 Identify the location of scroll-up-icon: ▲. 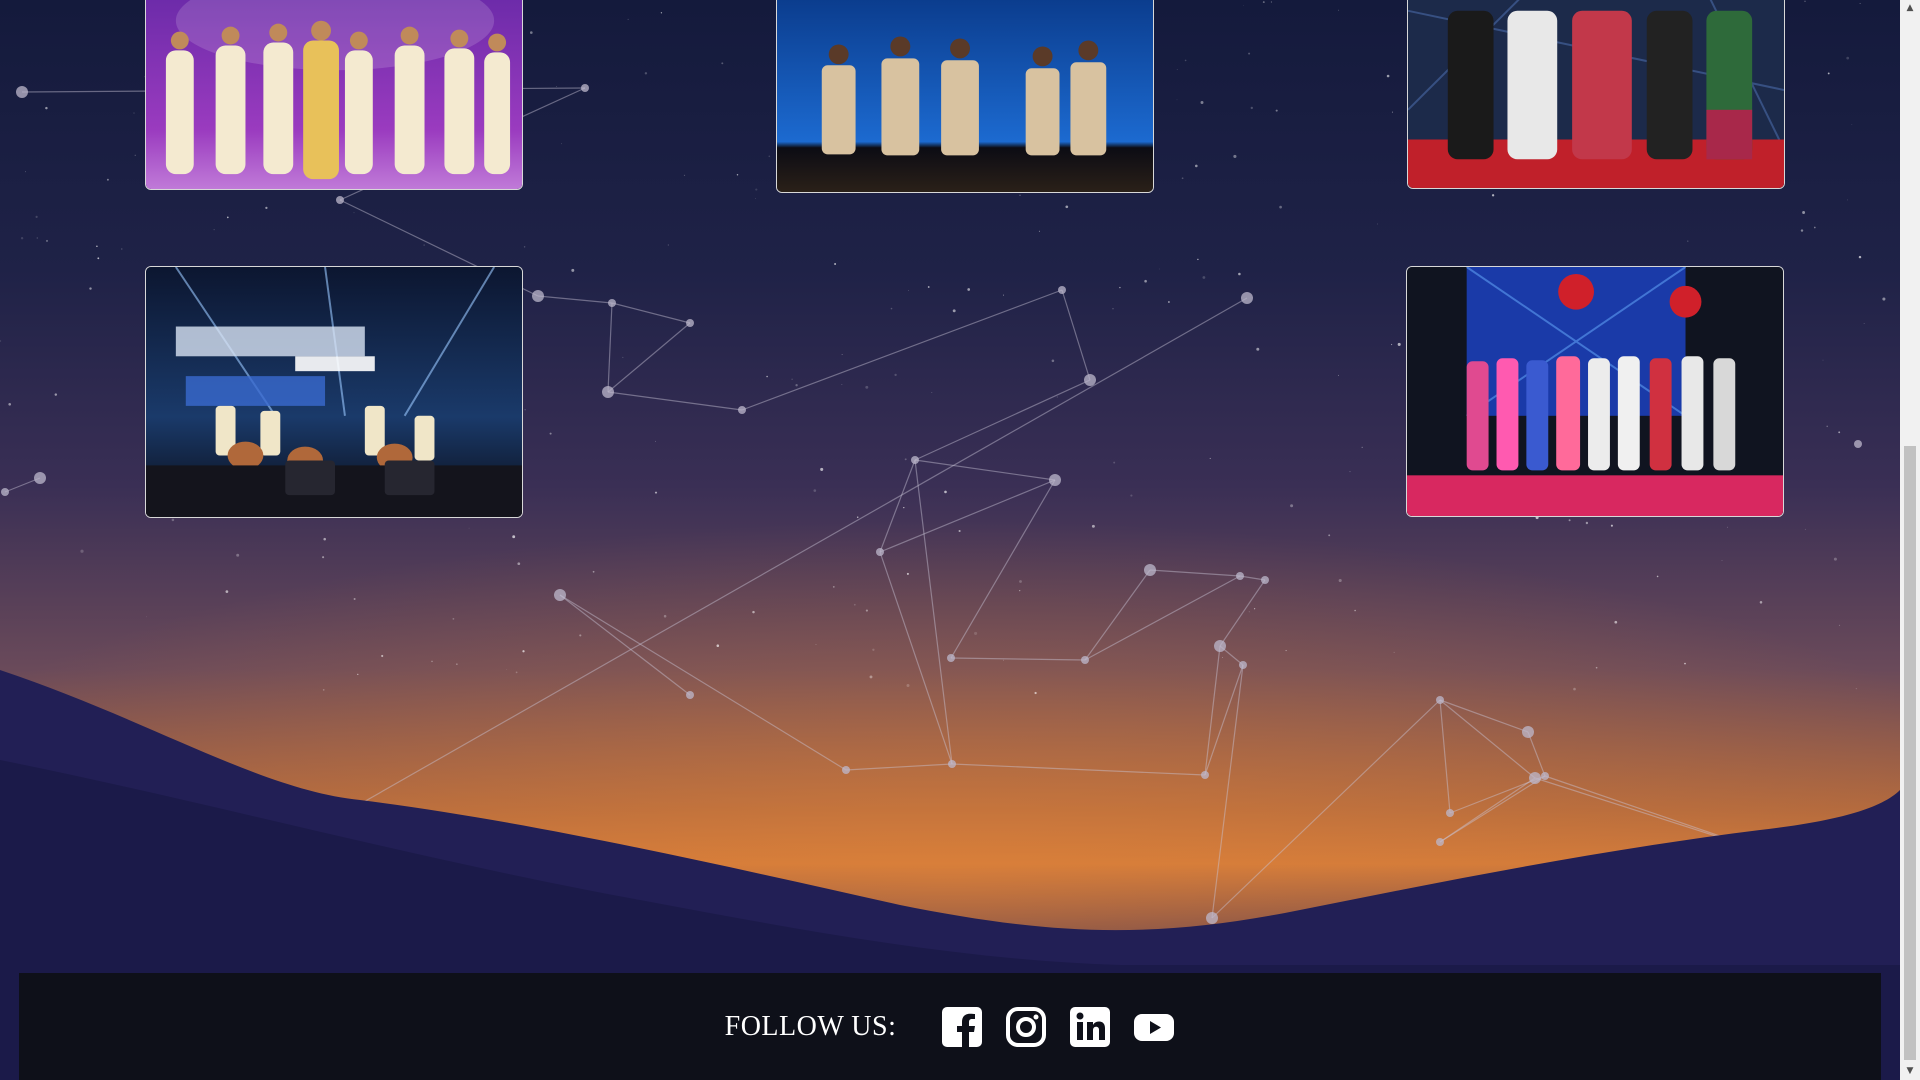
(1910, 8).